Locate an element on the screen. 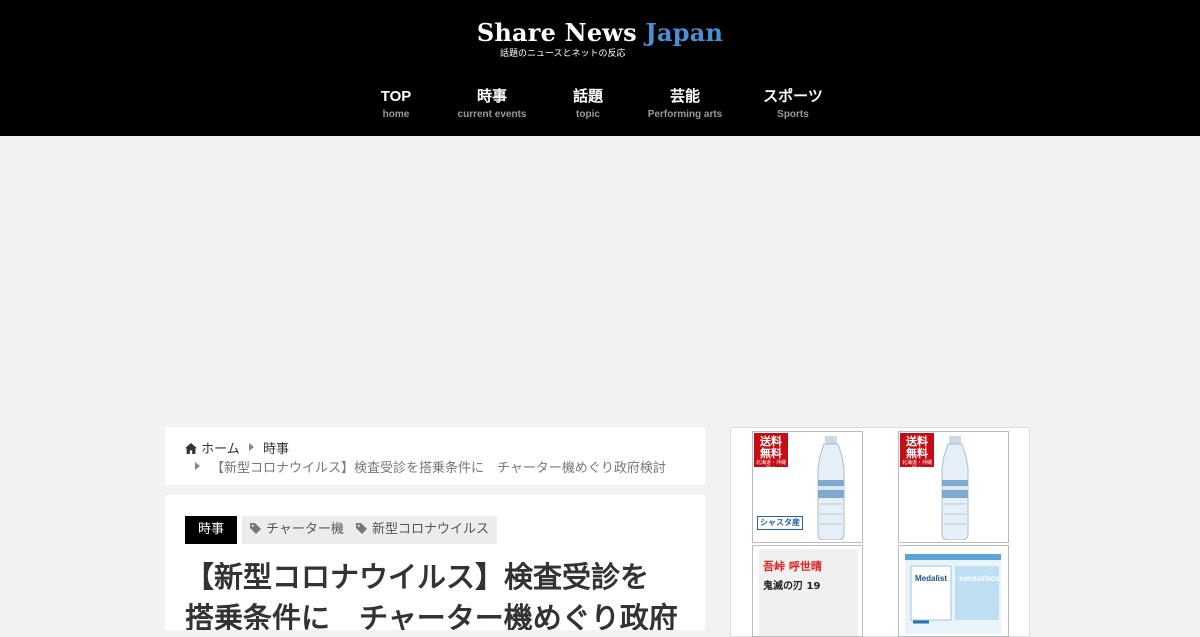 The image size is (1200, 637). nav-item-sublabel: Sports is located at coordinates (793, 114).